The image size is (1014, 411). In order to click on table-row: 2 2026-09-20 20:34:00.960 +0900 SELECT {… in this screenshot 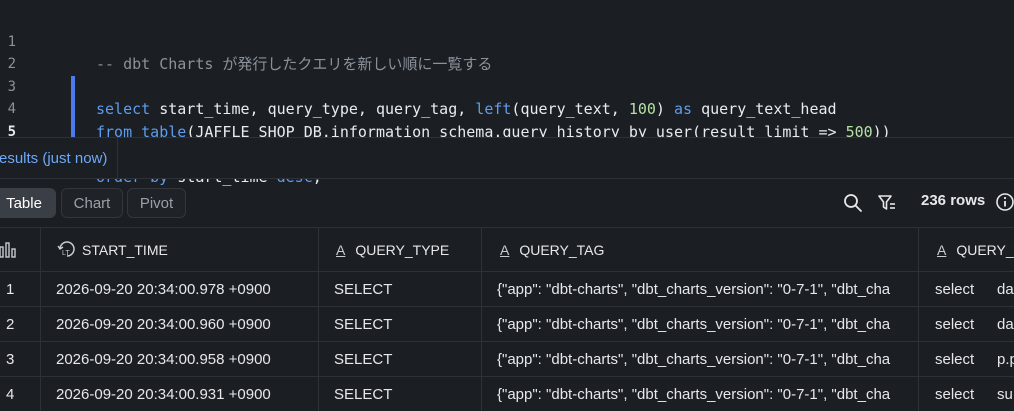, I will do `click(507, 324)`.